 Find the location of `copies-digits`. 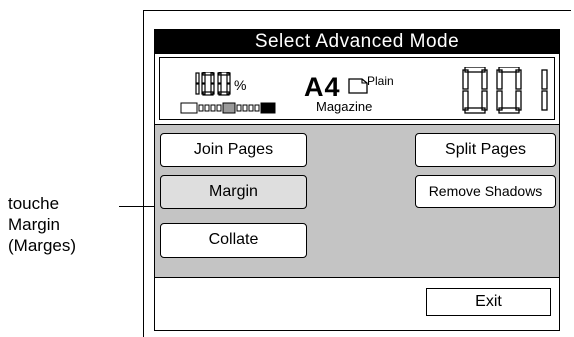

copies-digits is located at coordinates (505, 90).